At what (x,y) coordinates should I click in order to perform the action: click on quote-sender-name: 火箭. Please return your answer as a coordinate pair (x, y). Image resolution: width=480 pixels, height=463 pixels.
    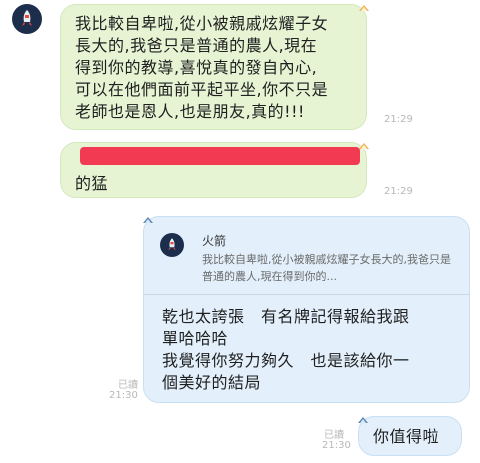
    Looking at the image, I should click on (214, 241).